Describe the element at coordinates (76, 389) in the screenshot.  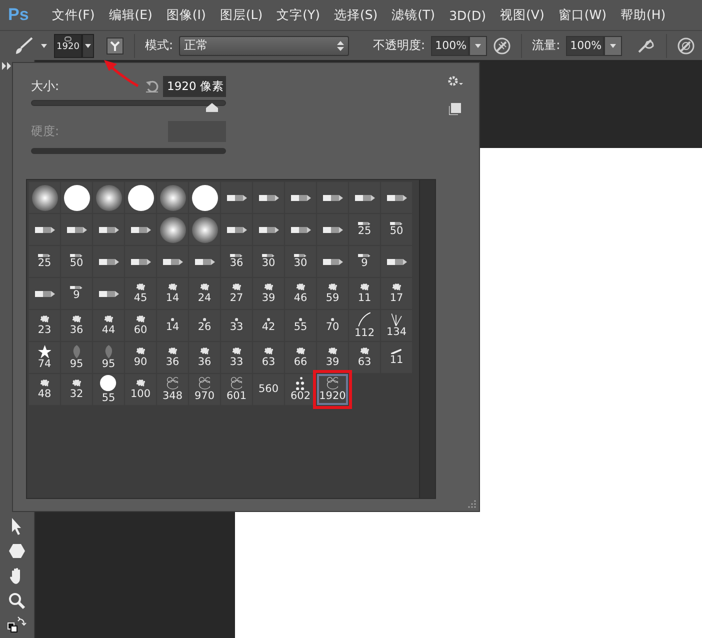
I see `brush-preset: 32` at that location.